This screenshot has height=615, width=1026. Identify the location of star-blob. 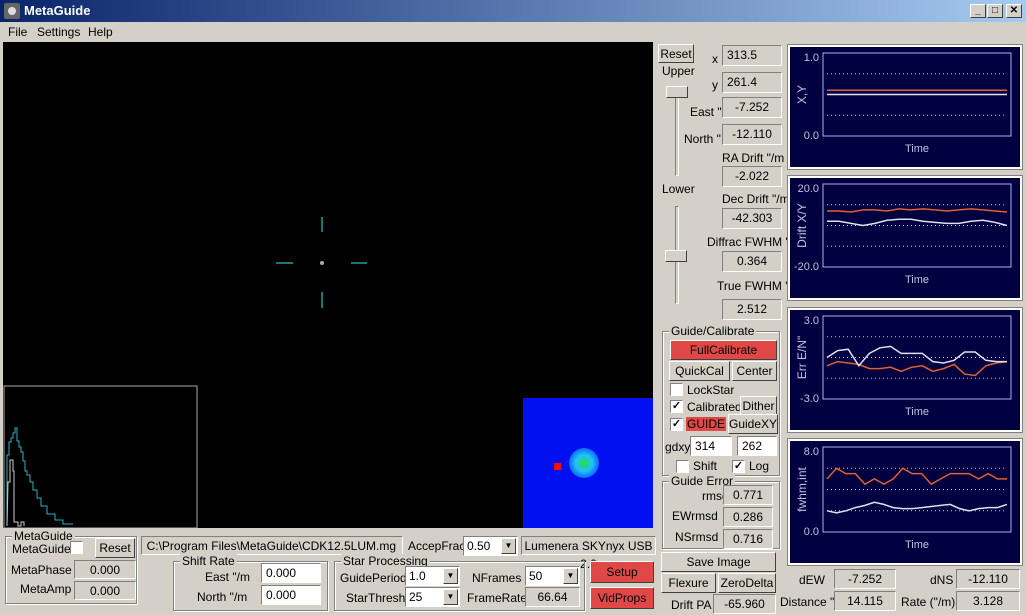
(584, 463).